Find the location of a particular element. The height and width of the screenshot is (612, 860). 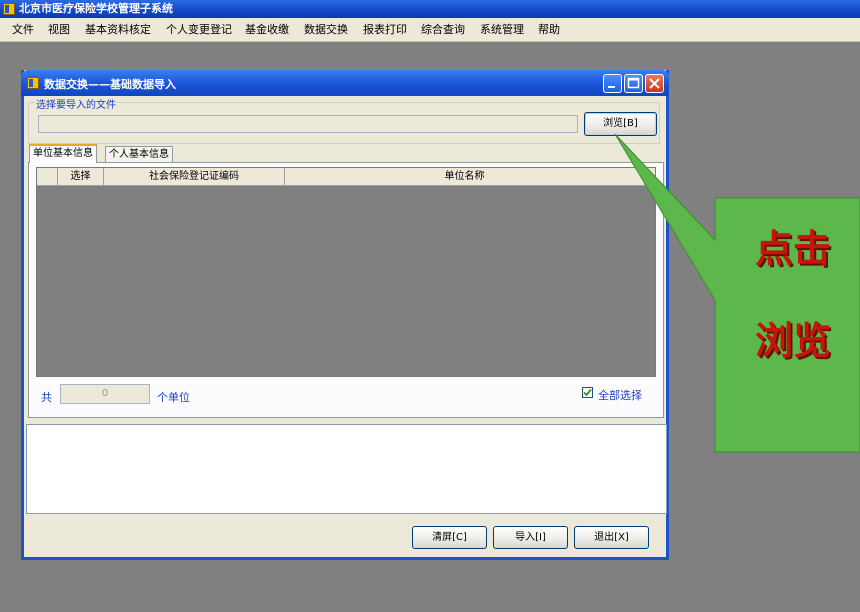

callout-annotation is located at coordinates (737, 293).